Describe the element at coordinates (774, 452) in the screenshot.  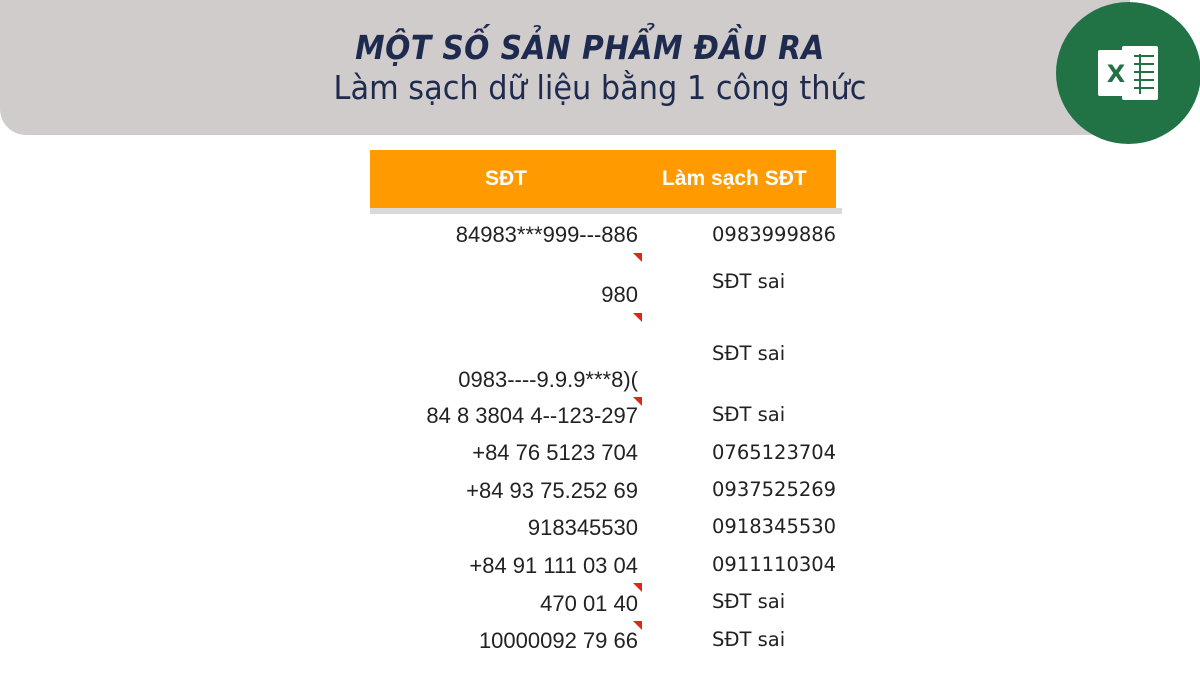
I see `cell-clean-sdt: 0765123704` at that location.